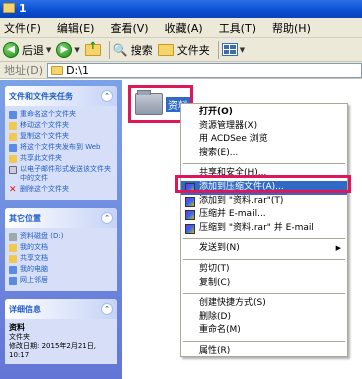 The image size is (362, 379). Describe the element at coordinates (264, 113) in the screenshot. I see `context-menu-item: 打开(O)` at that location.